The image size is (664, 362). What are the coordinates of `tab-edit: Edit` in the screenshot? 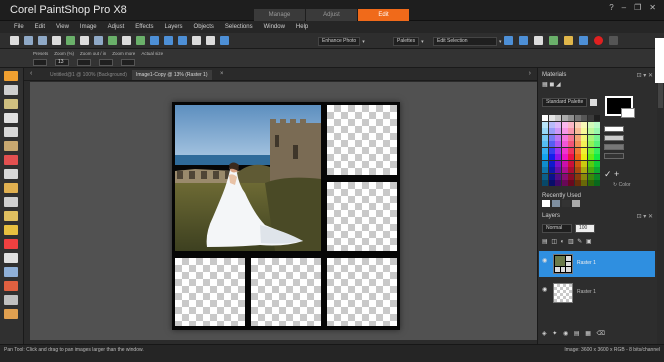 It's located at (383, 15).